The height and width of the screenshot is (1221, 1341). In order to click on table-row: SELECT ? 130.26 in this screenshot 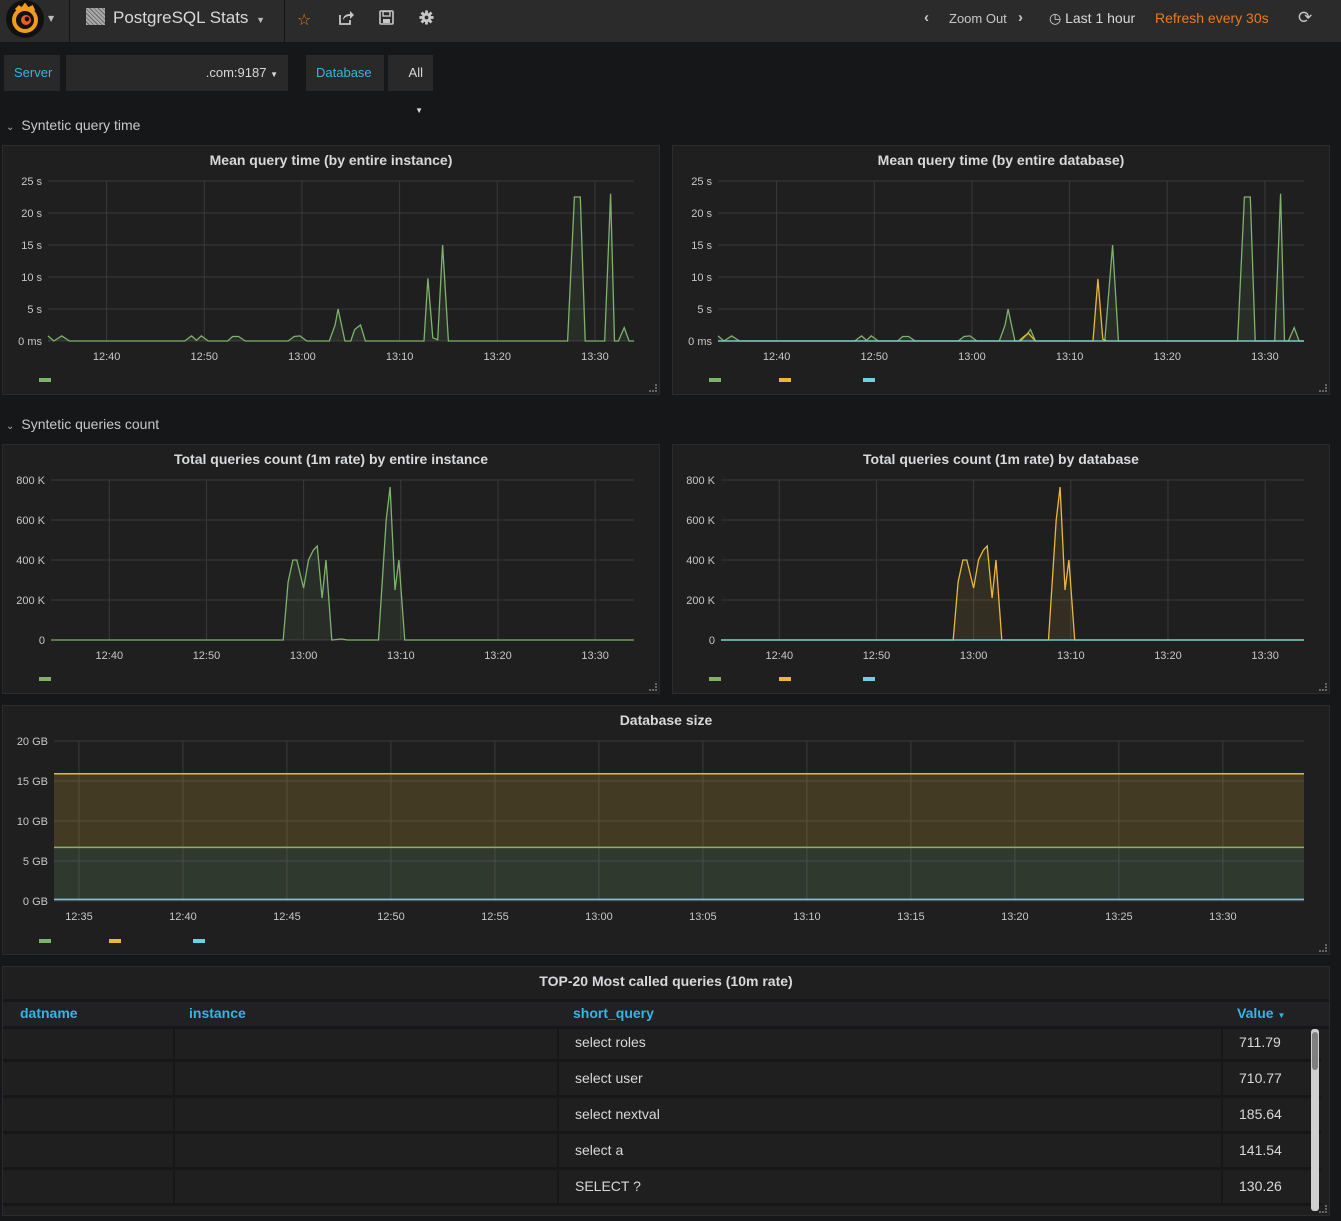, I will do `click(662, 1188)`.